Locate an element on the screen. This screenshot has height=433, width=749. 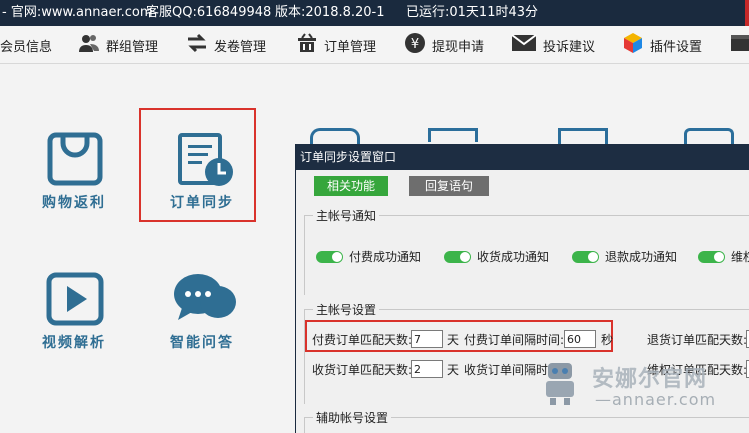
watermark-text: 安娜尔官网 is located at coordinates (650, 379).